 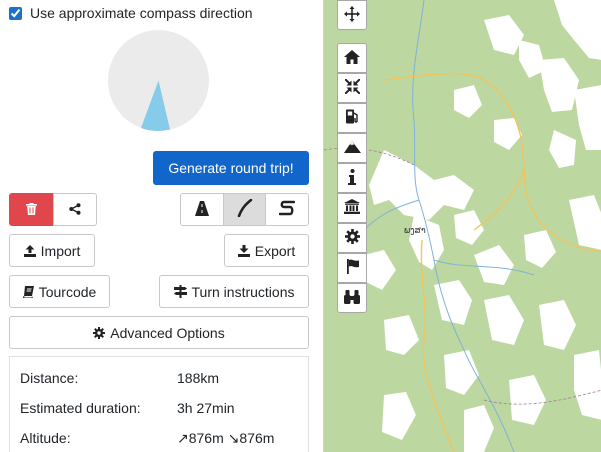 What do you see at coordinates (243, 250) in the screenshot?
I see `download-icon` at bounding box center [243, 250].